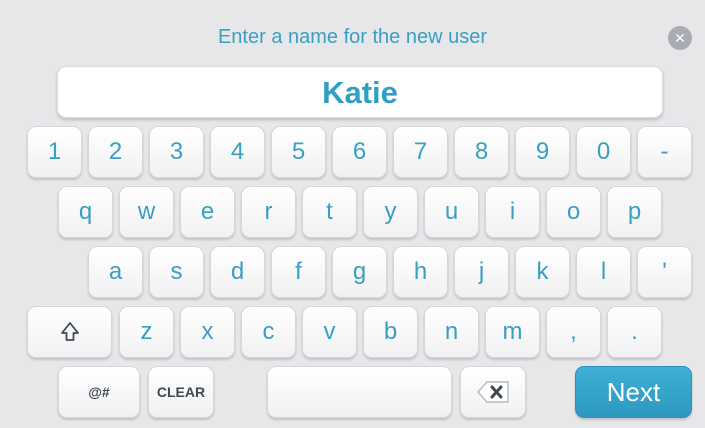  What do you see at coordinates (451, 332) in the screenshot?
I see `key-n: n` at bounding box center [451, 332].